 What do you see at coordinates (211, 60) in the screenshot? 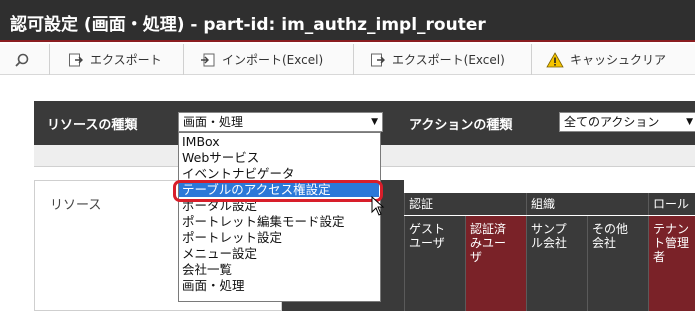
I see `import-icon` at bounding box center [211, 60].